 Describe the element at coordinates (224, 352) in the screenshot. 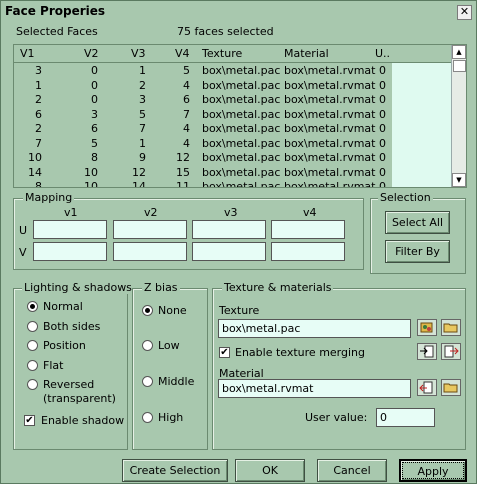

I see `enable-texture-merging-checkbox: ✔` at that location.